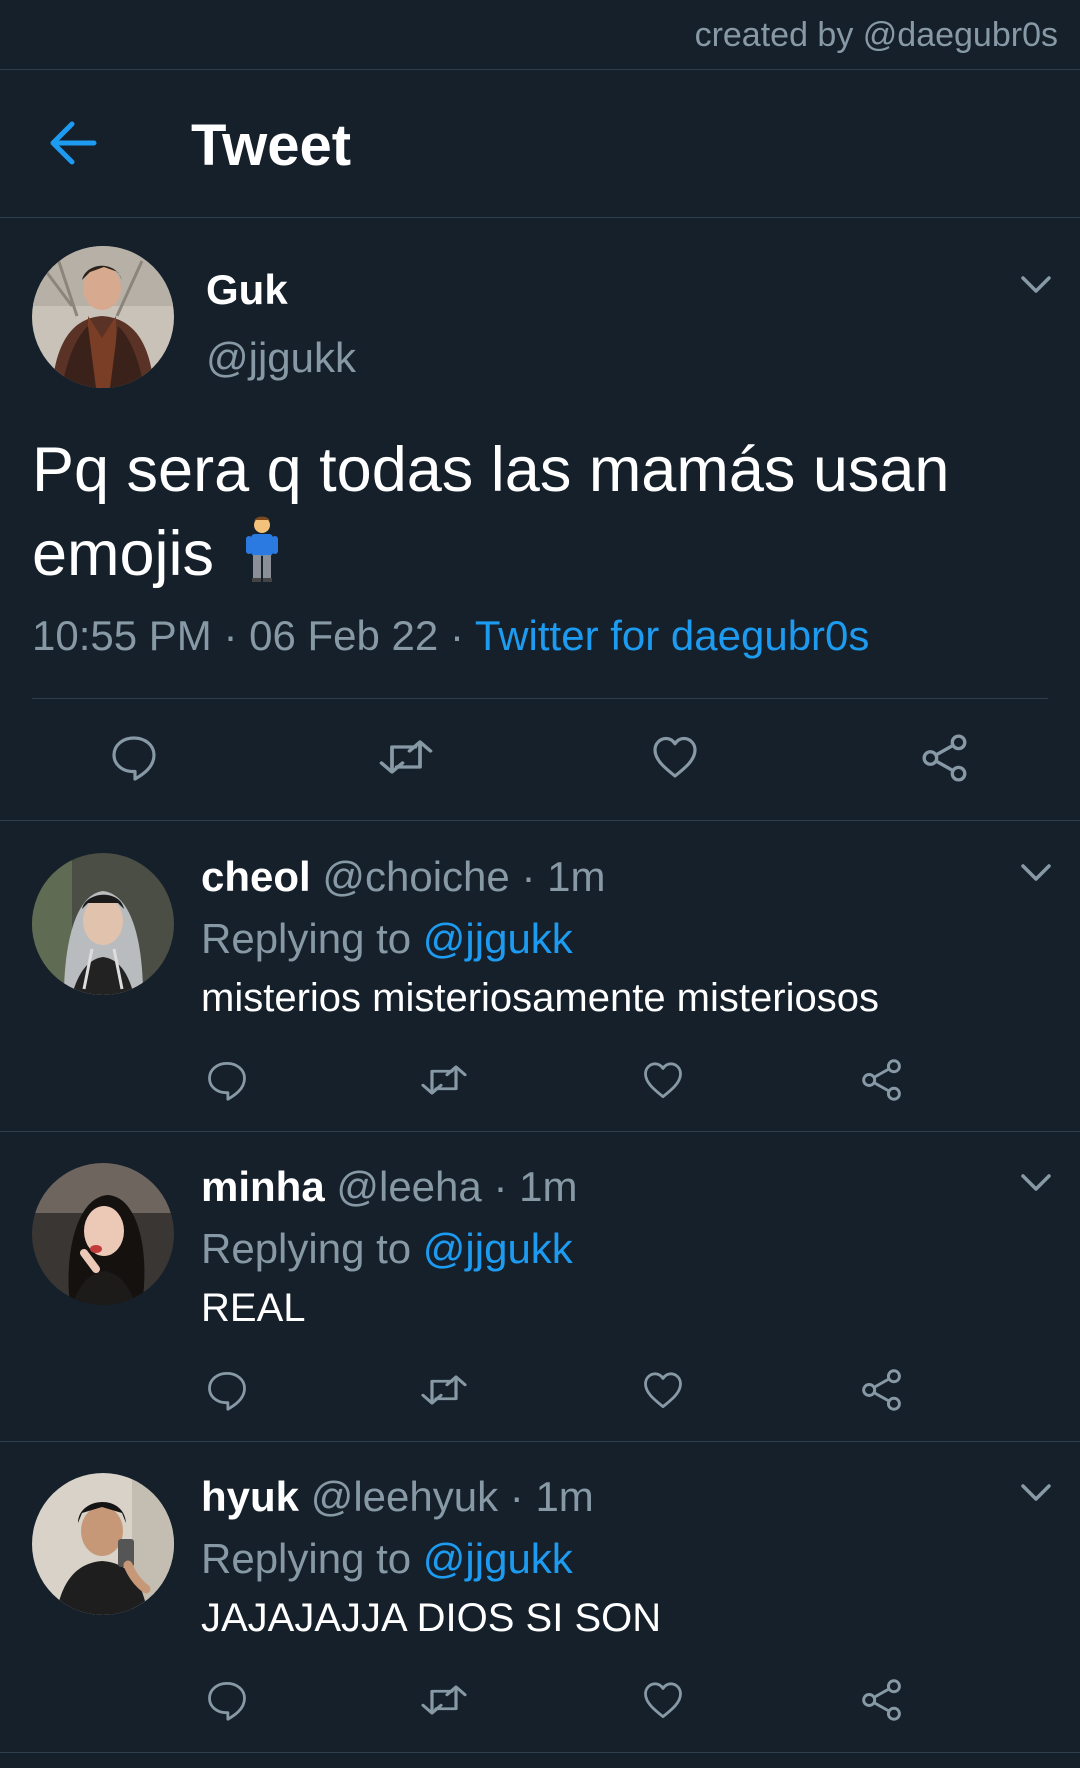 The height and width of the screenshot is (1768, 1080). Describe the element at coordinates (263, 1186) in the screenshot. I see `reply-author-name: minha` at that location.